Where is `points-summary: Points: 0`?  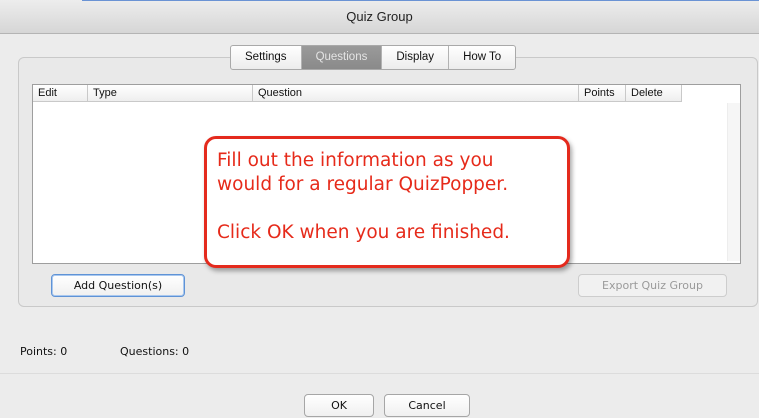
points-summary: Points: 0 is located at coordinates (43, 351).